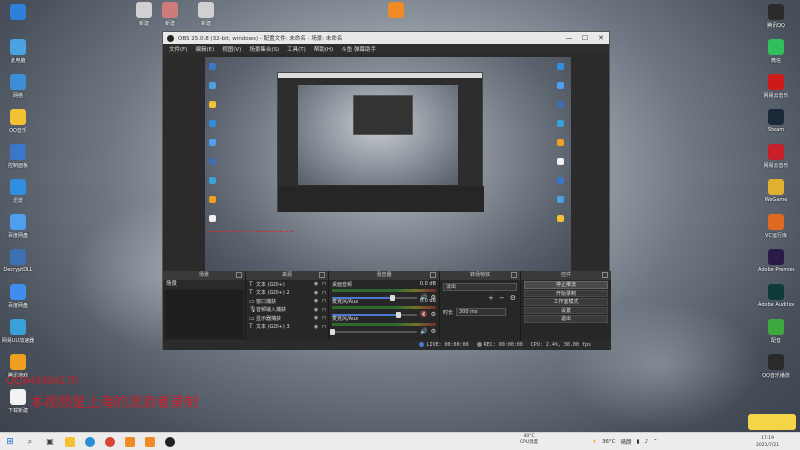  What do you see at coordinates (776, 261) in the screenshot?
I see `desktop-icon: Adobe Premiere` at bounding box center [776, 261].